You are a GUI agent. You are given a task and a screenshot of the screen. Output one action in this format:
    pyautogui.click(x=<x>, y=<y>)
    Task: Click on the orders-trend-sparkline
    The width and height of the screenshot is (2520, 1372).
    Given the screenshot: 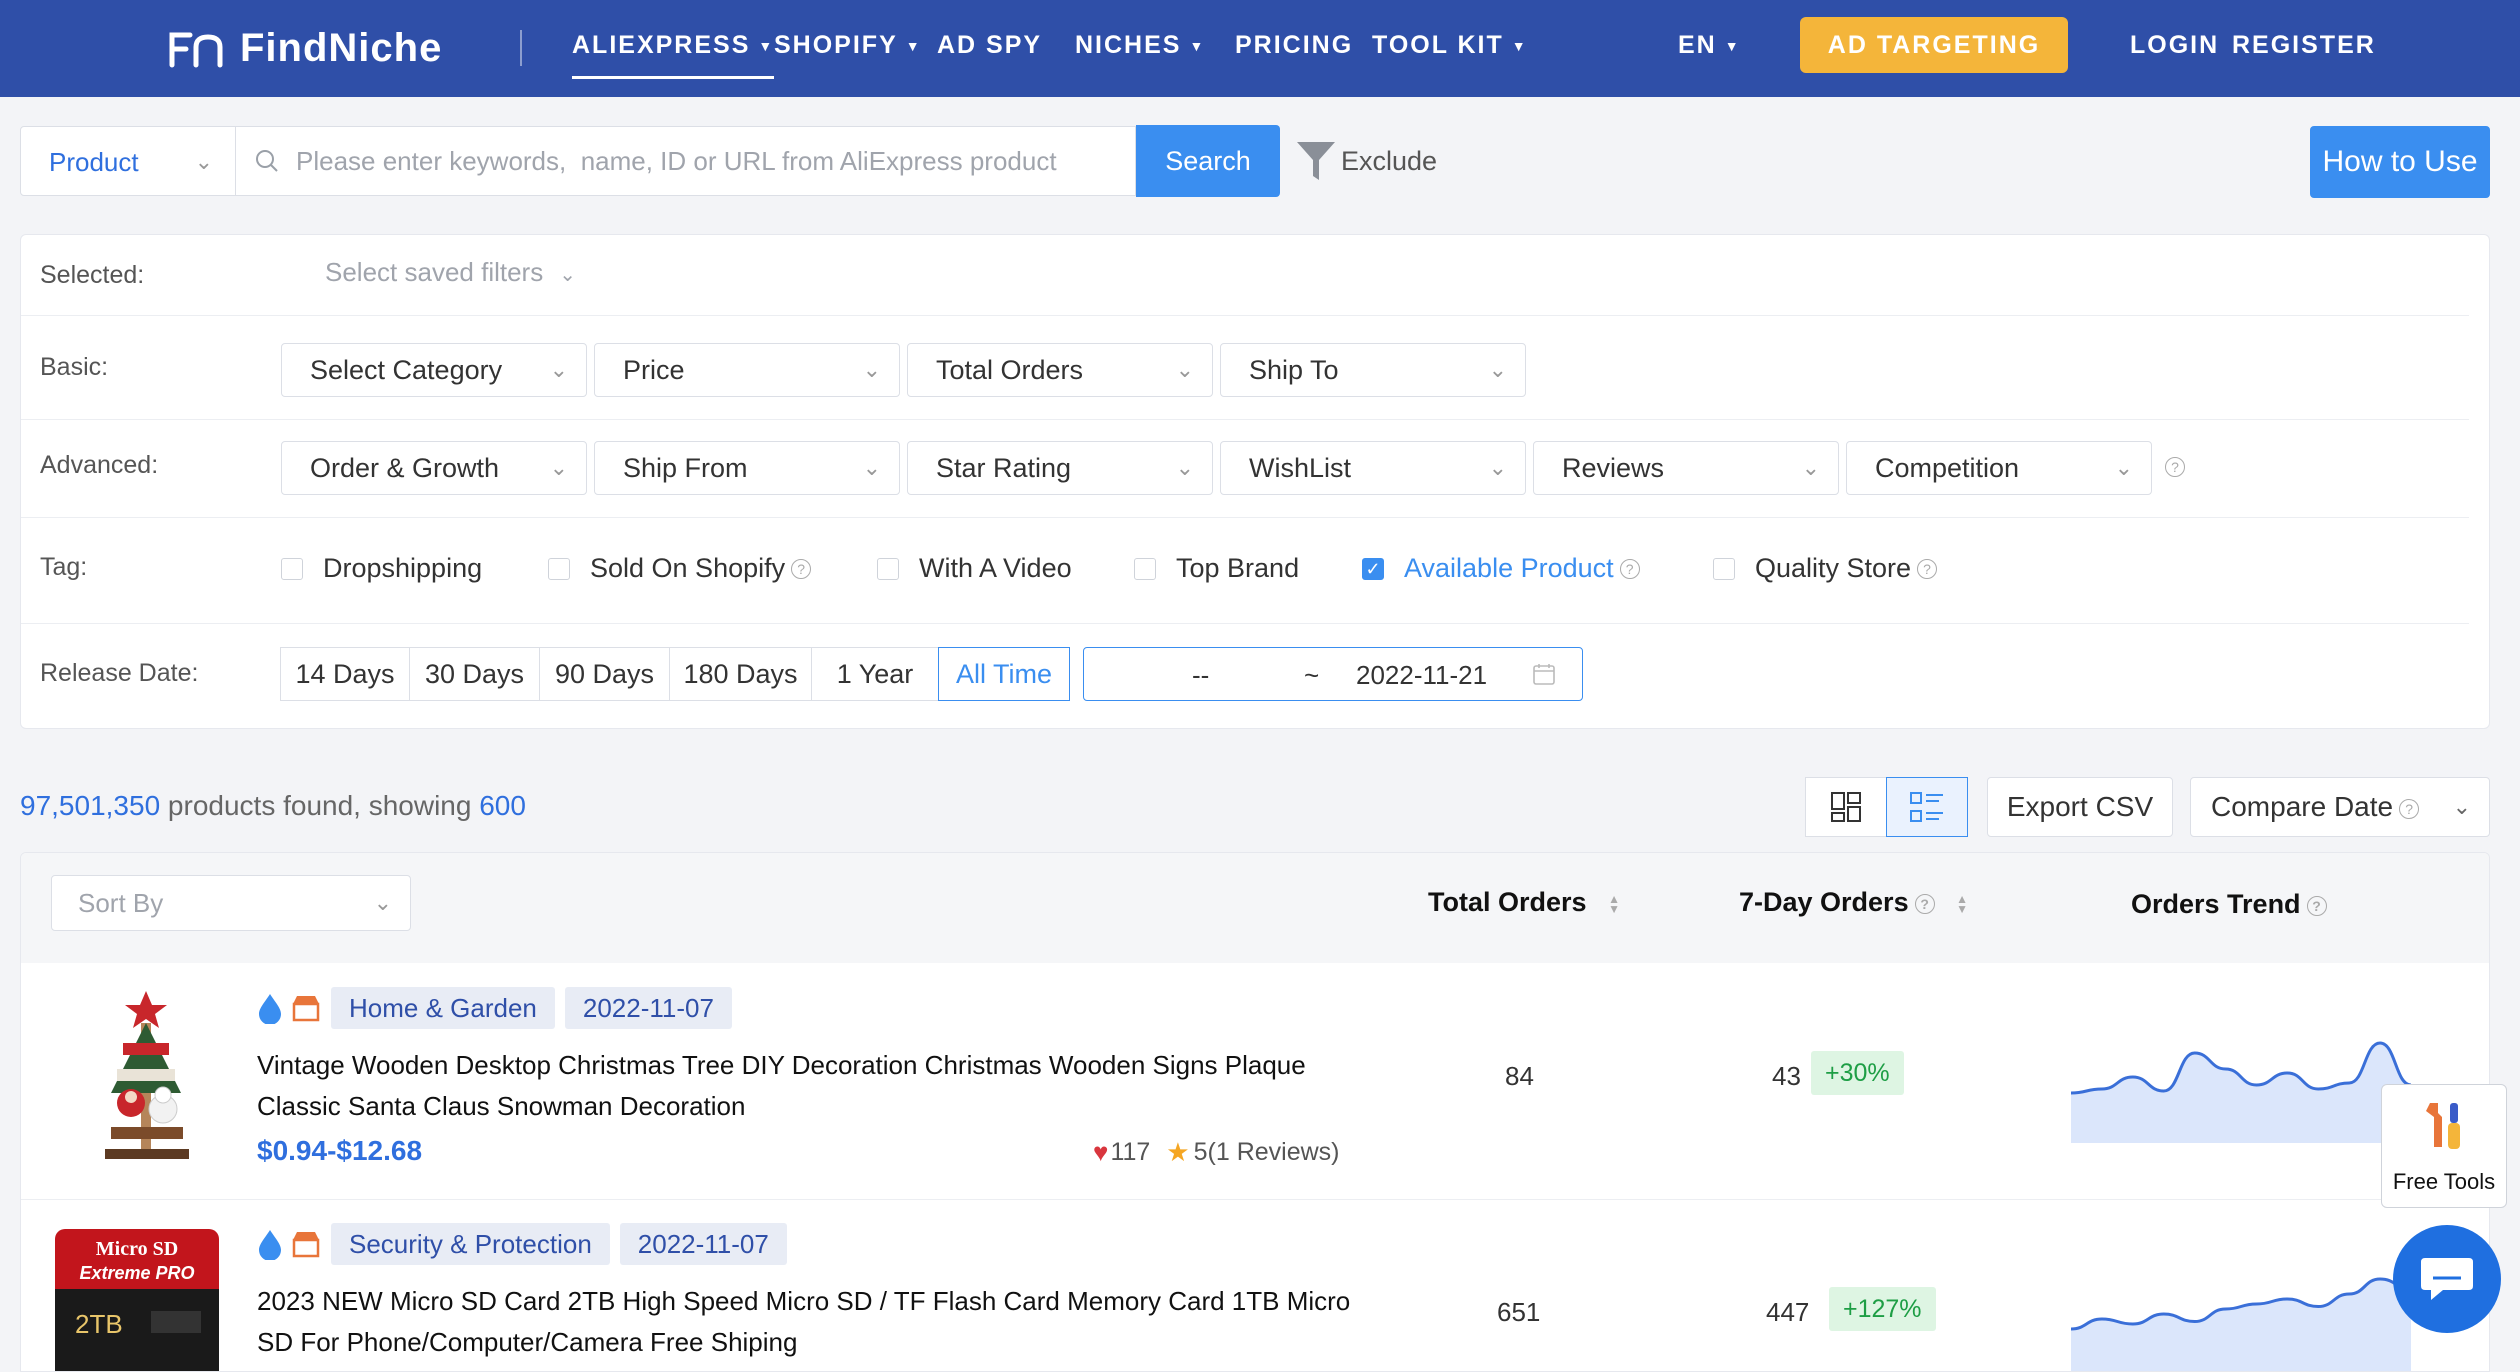 What is the action you would take?
    pyautogui.click(x=2241, y=1092)
    